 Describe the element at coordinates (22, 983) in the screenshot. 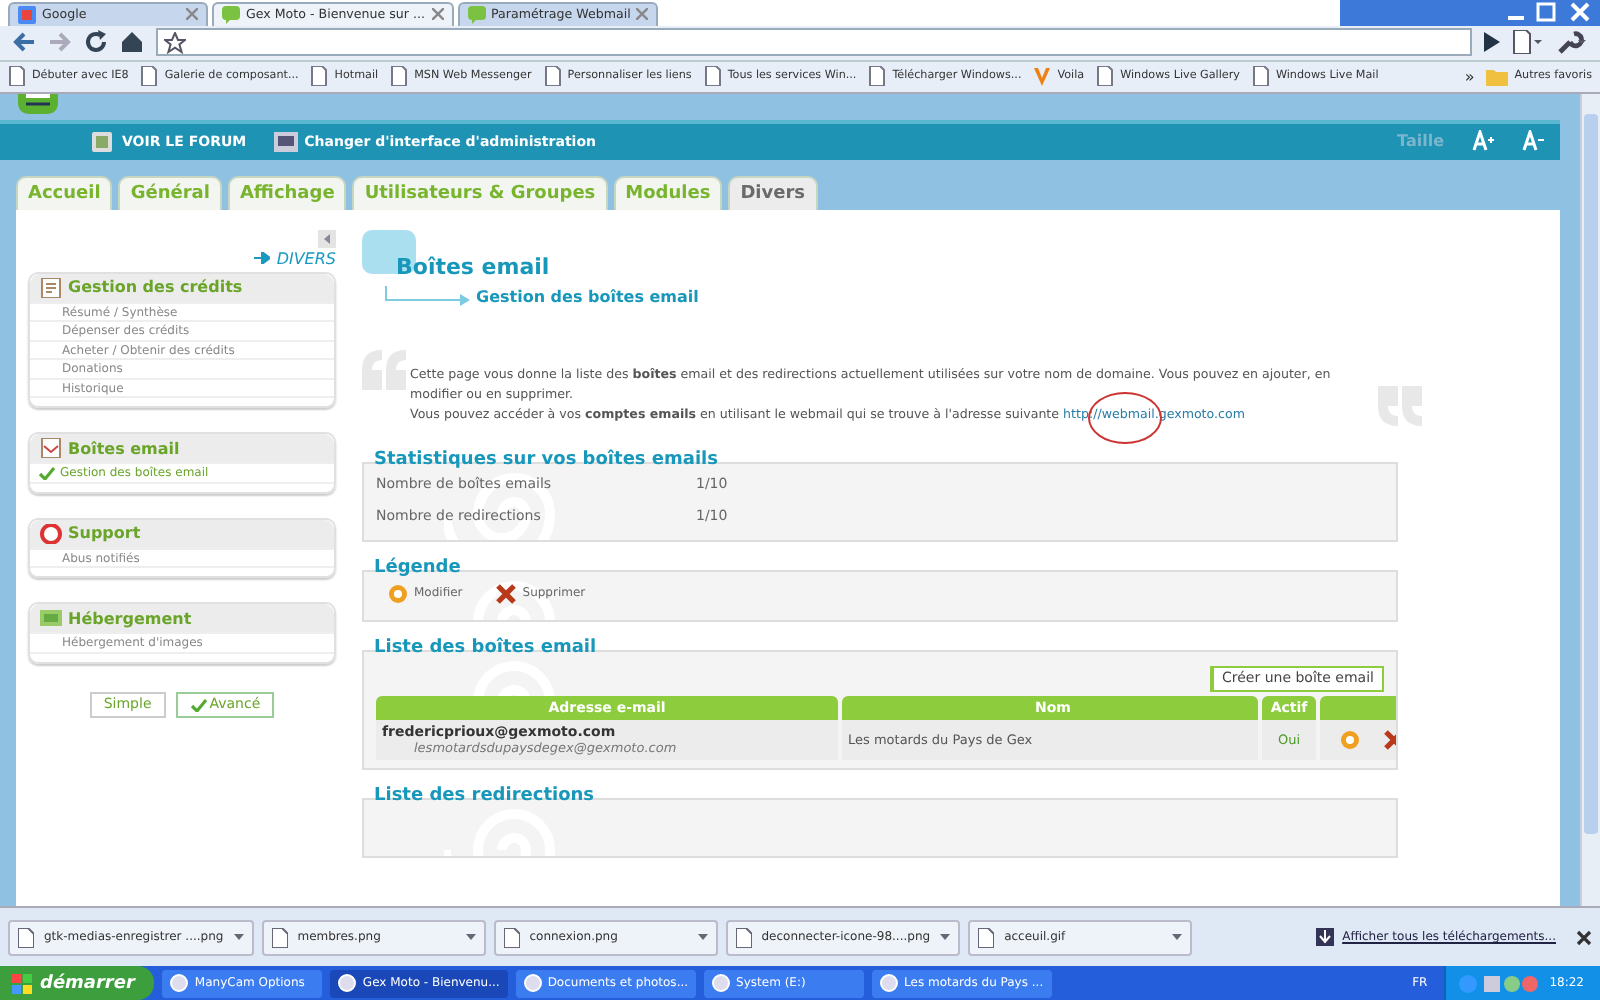

I see `windows-logo-icon` at that location.